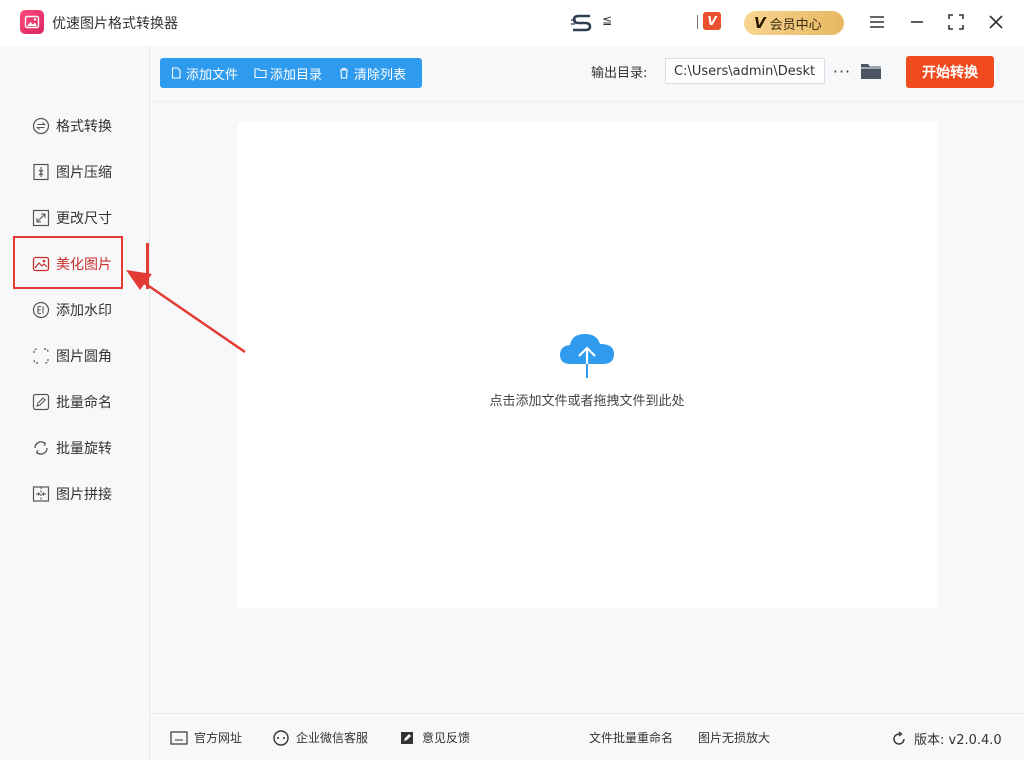 Image resolution: width=1024 pixels, height=760 pixels. Describe the element at coordinates (41, 356) in the screenshot. I see `rounded-corner-icon` at that location.